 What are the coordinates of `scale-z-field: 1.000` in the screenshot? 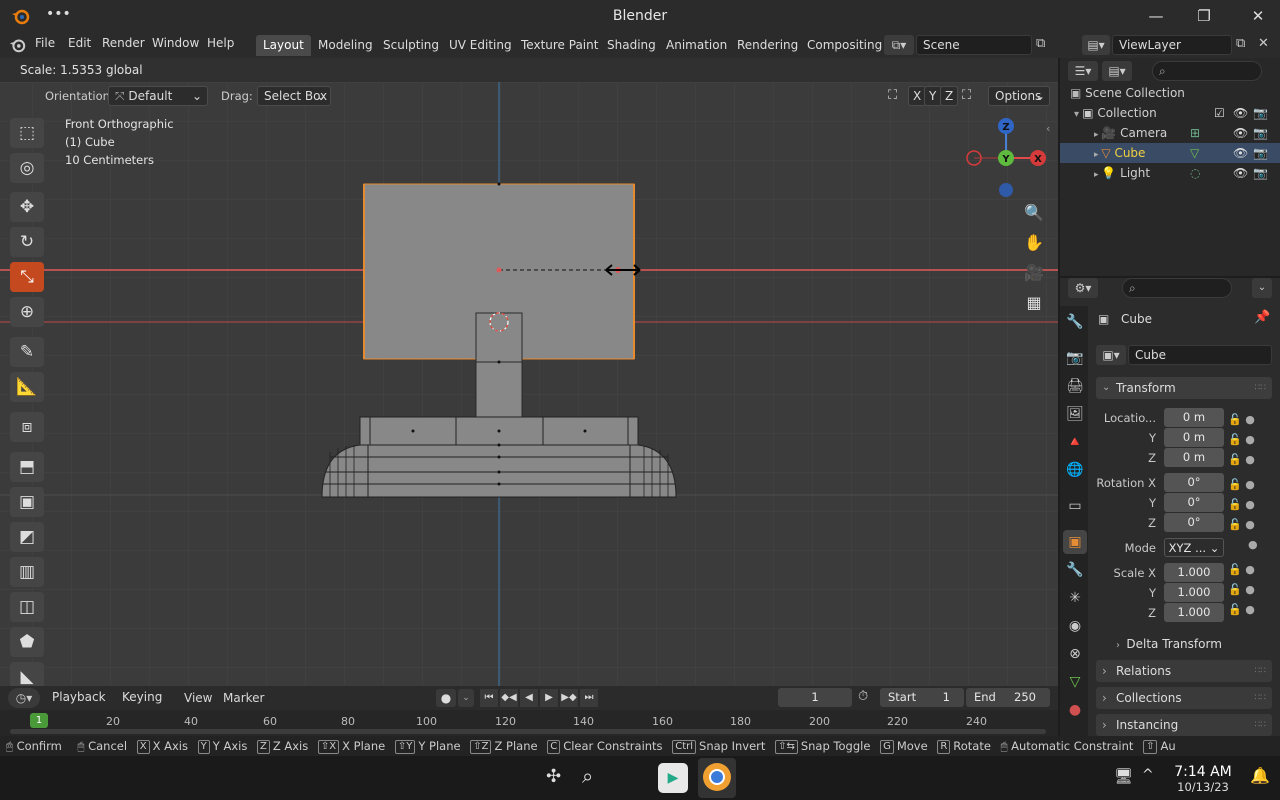 It's located at (1194, 612).